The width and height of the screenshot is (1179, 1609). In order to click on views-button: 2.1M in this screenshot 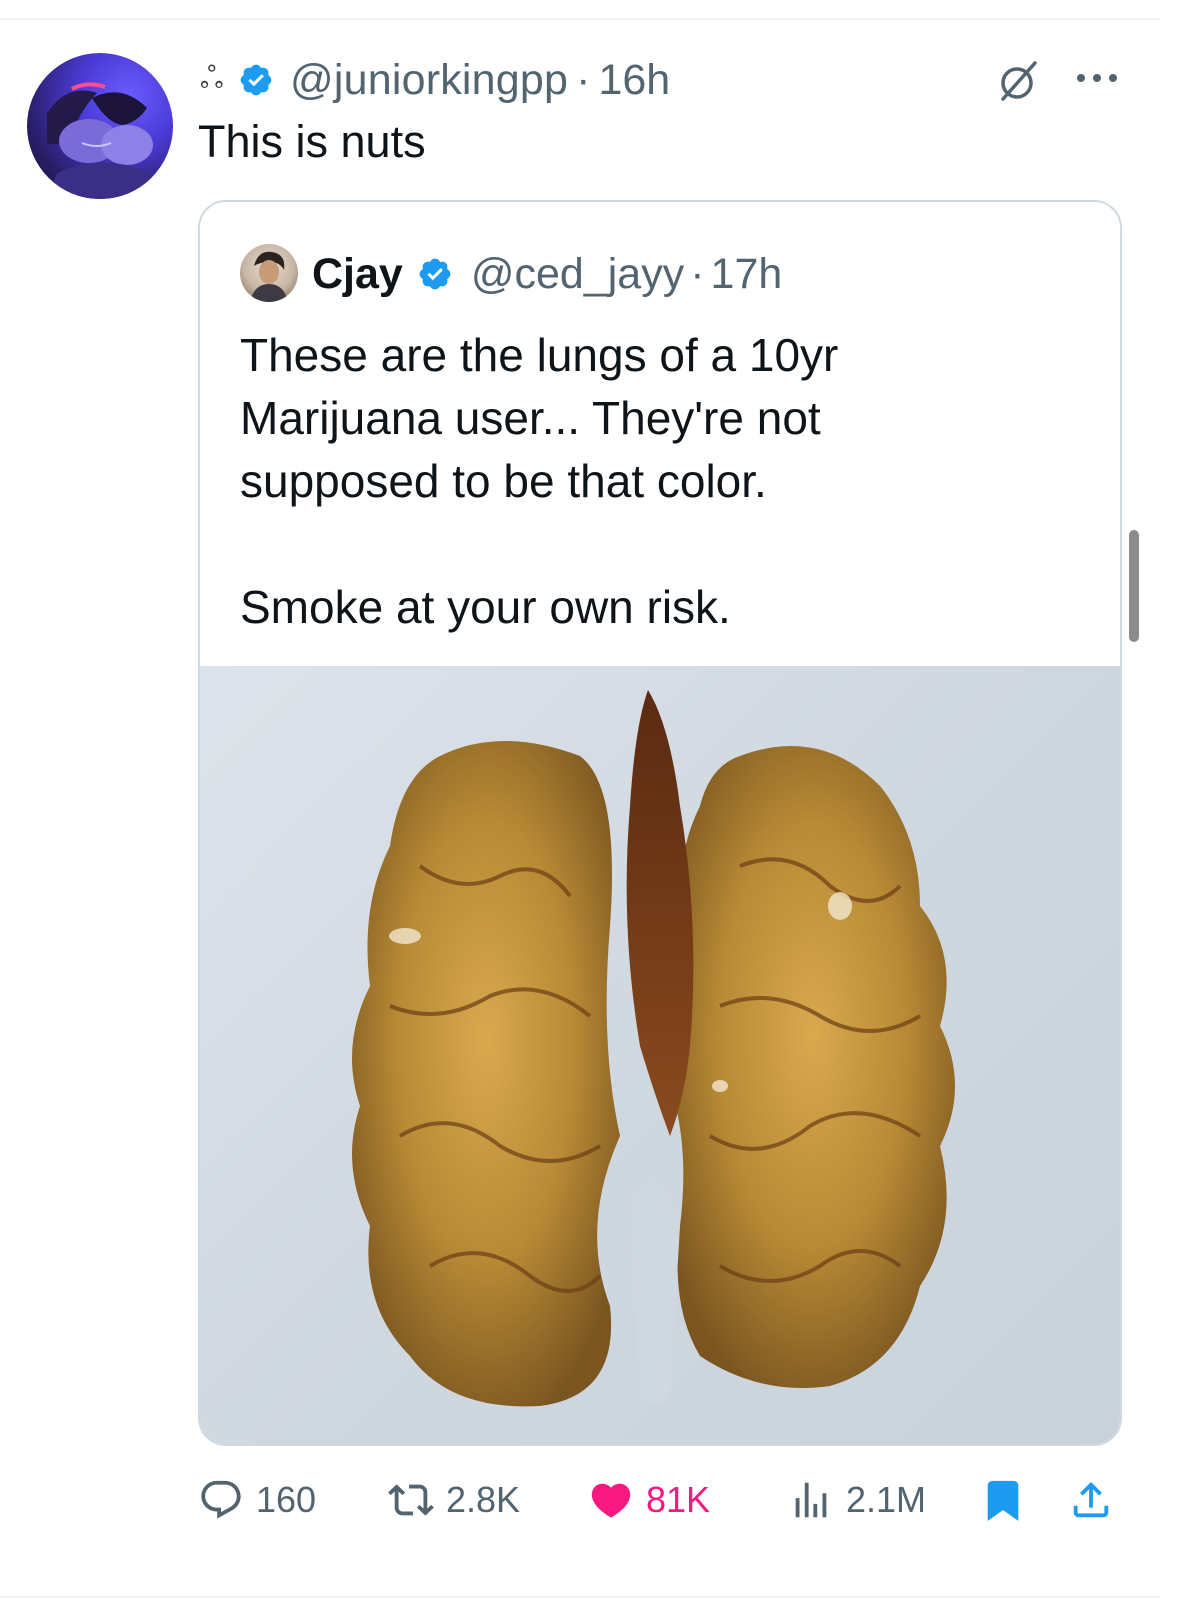, I will do `click(857, 1500)`.